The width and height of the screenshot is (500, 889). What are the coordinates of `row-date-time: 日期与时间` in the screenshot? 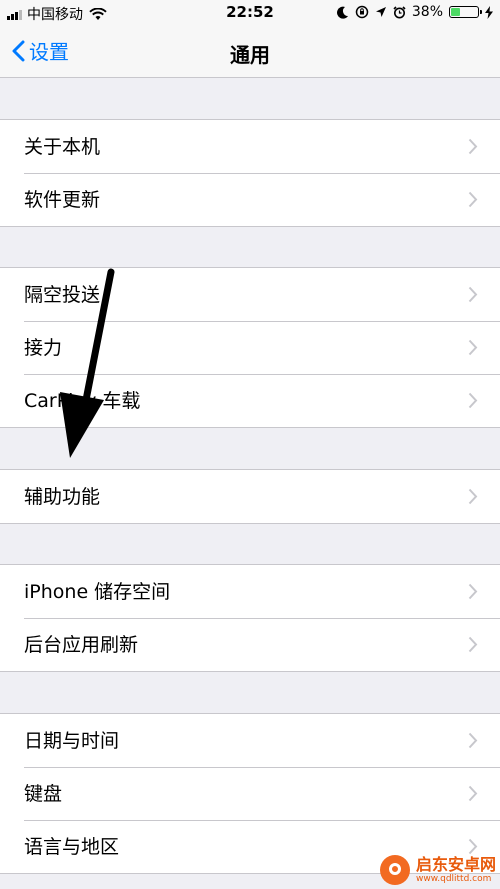 It's located at (250, 740).